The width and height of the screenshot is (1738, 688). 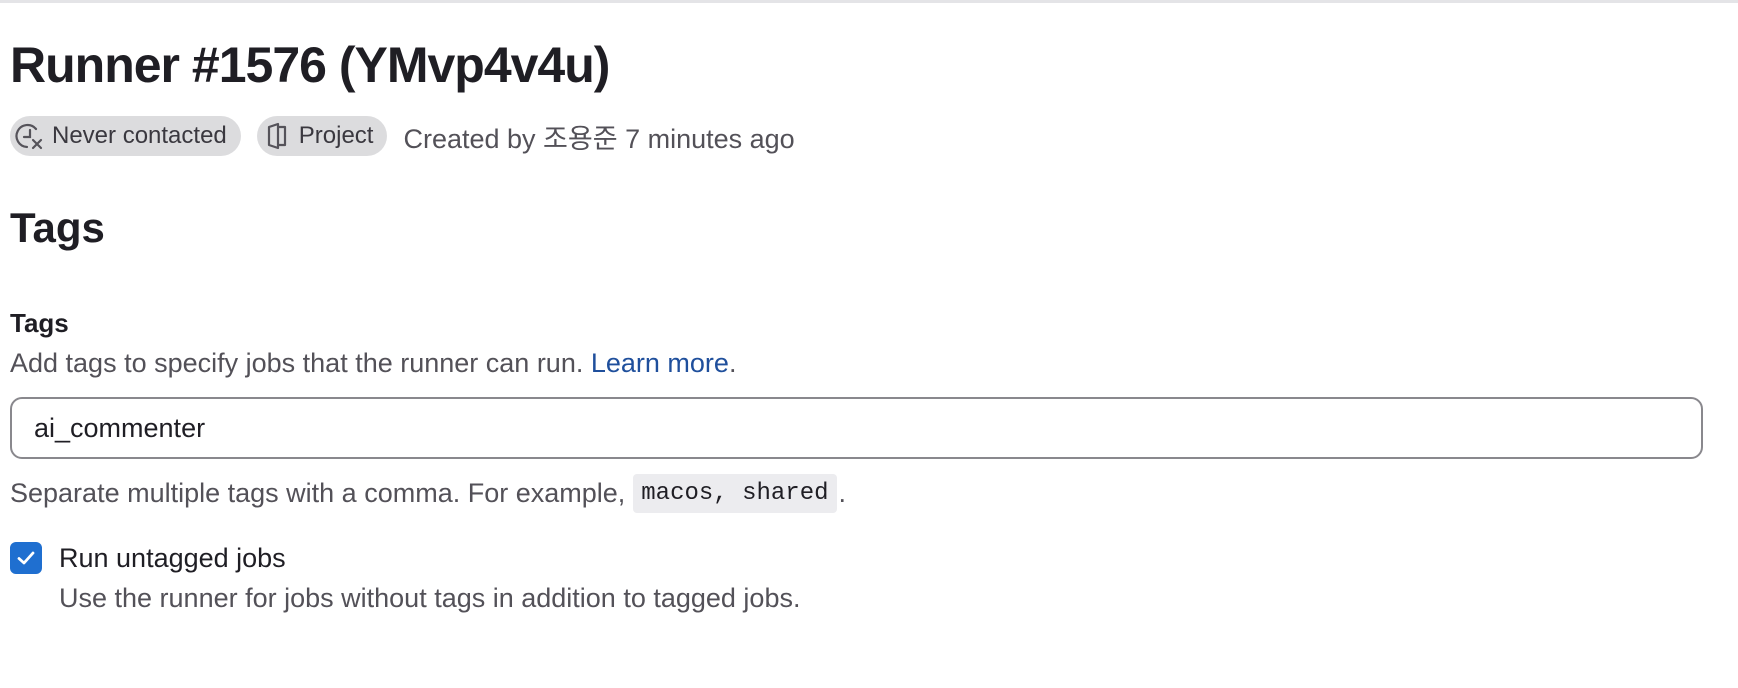 What do you see at coordinates (57, 227) in the screenshot?
I see `tags-section-title: Tags` at bounding box center [57, 227].